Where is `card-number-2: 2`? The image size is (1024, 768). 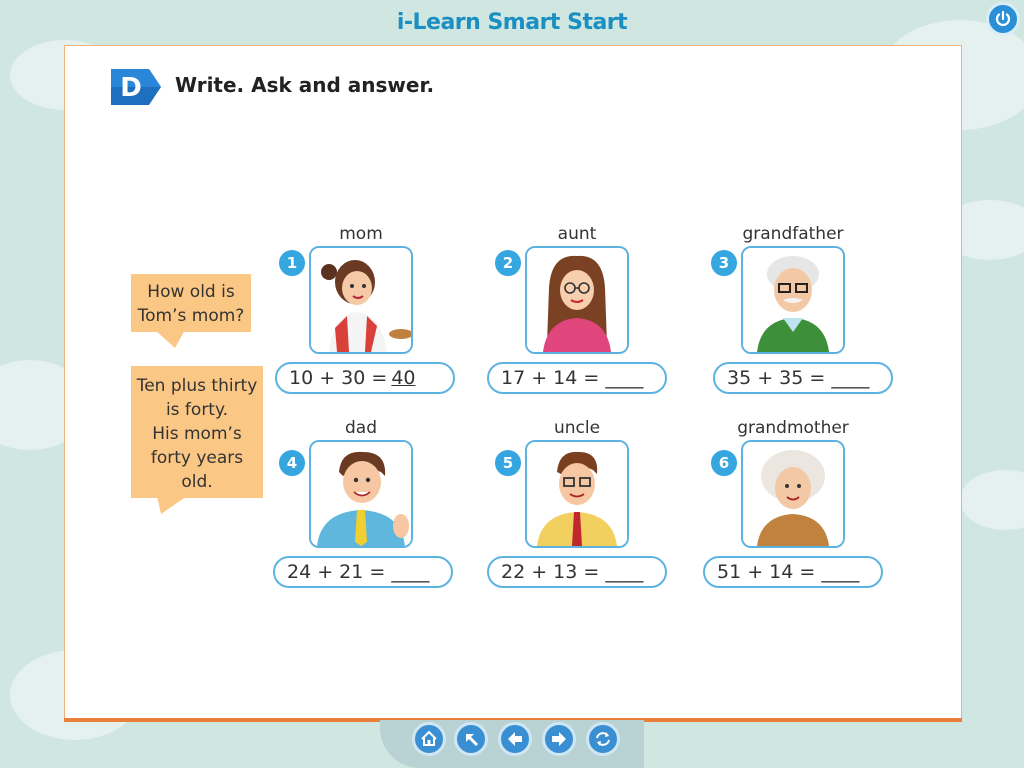
card-number-2: 2 is located at coordinates (508, 263).